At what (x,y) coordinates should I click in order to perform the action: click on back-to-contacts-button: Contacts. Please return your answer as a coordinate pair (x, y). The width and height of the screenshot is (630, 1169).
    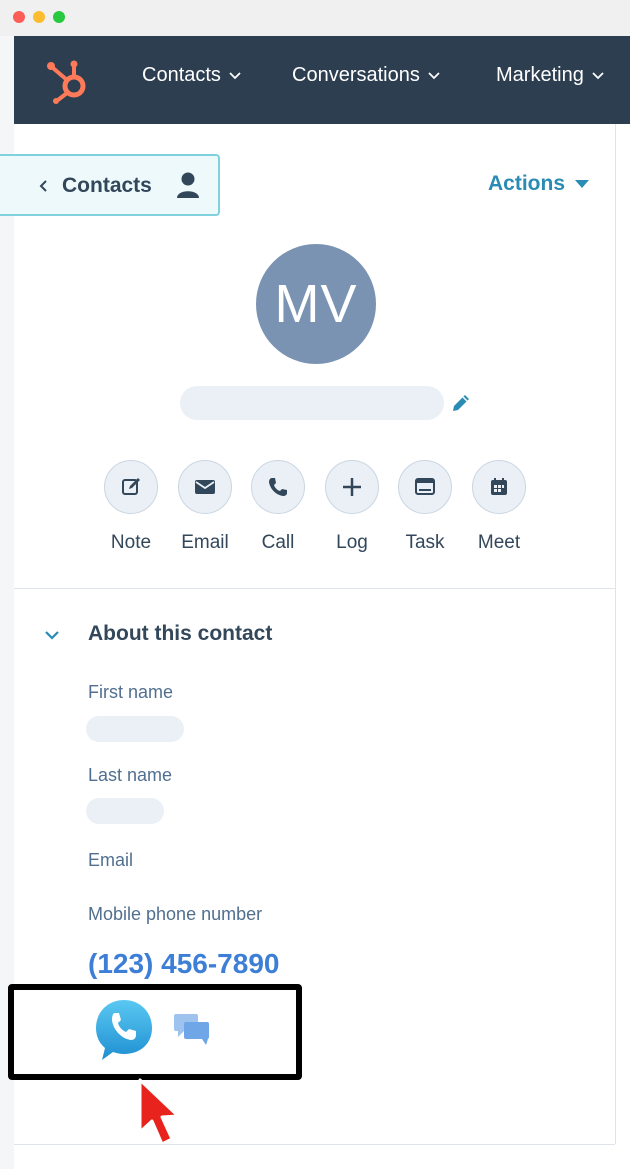
    Looking at the image, I should click on (110, 185).